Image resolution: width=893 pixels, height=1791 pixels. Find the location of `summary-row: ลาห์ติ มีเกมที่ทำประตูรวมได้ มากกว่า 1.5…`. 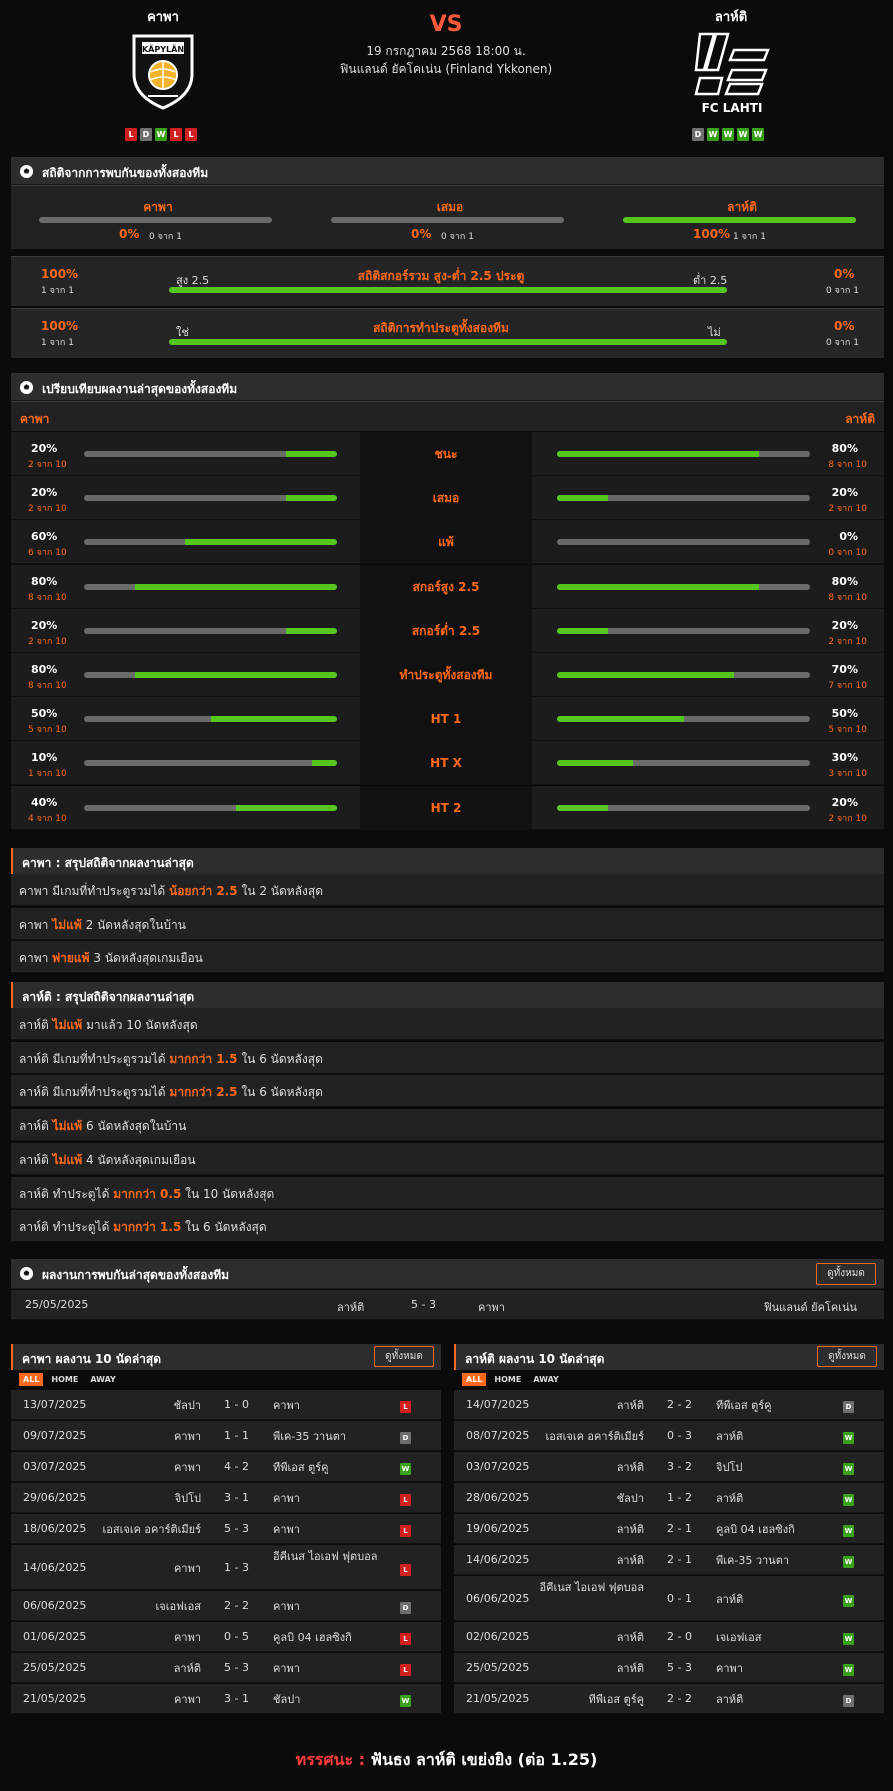

summary-row: ลาห์ติ มีเกมที่ทำประตูรวมได้ มากกว่า 1.5… is located at coordinates (447, 1057).